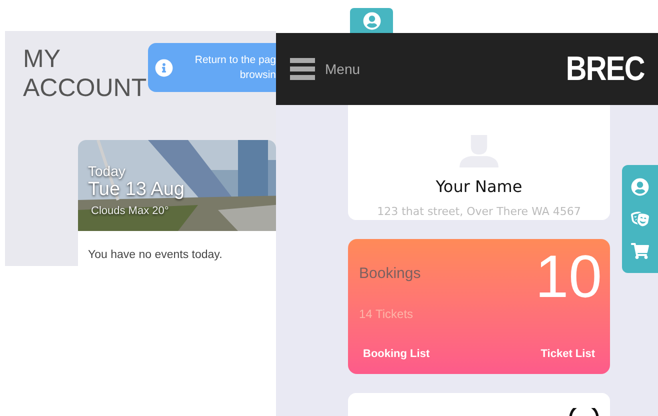  Describe the element at coordinates (155, 255) in the screenshot. I see `no-events-text: You have no events today.` at that location.